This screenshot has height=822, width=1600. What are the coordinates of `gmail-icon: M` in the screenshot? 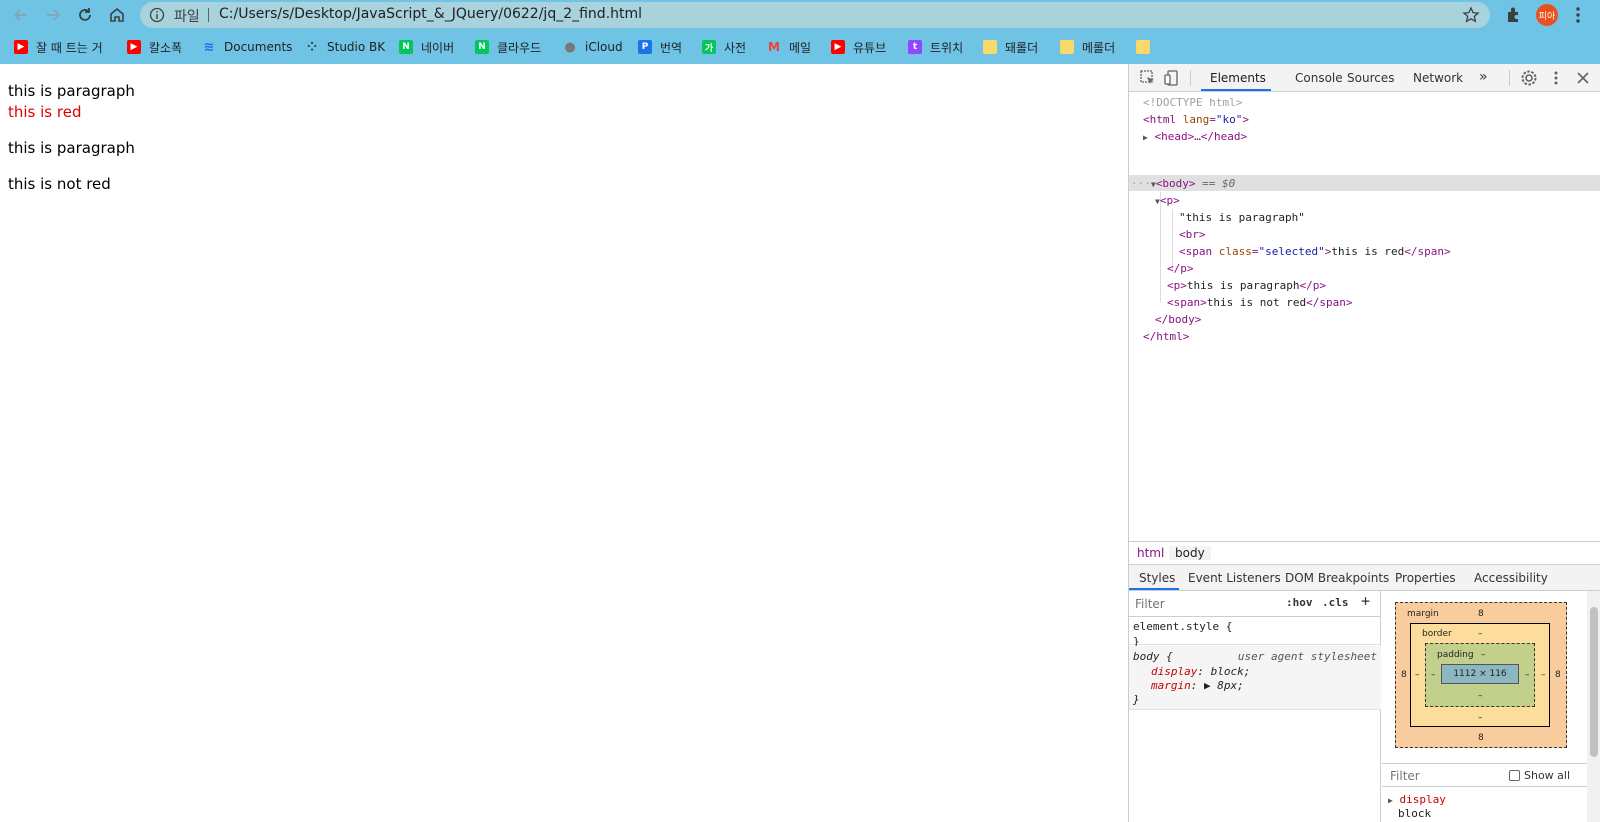 It's located at (774, 47).